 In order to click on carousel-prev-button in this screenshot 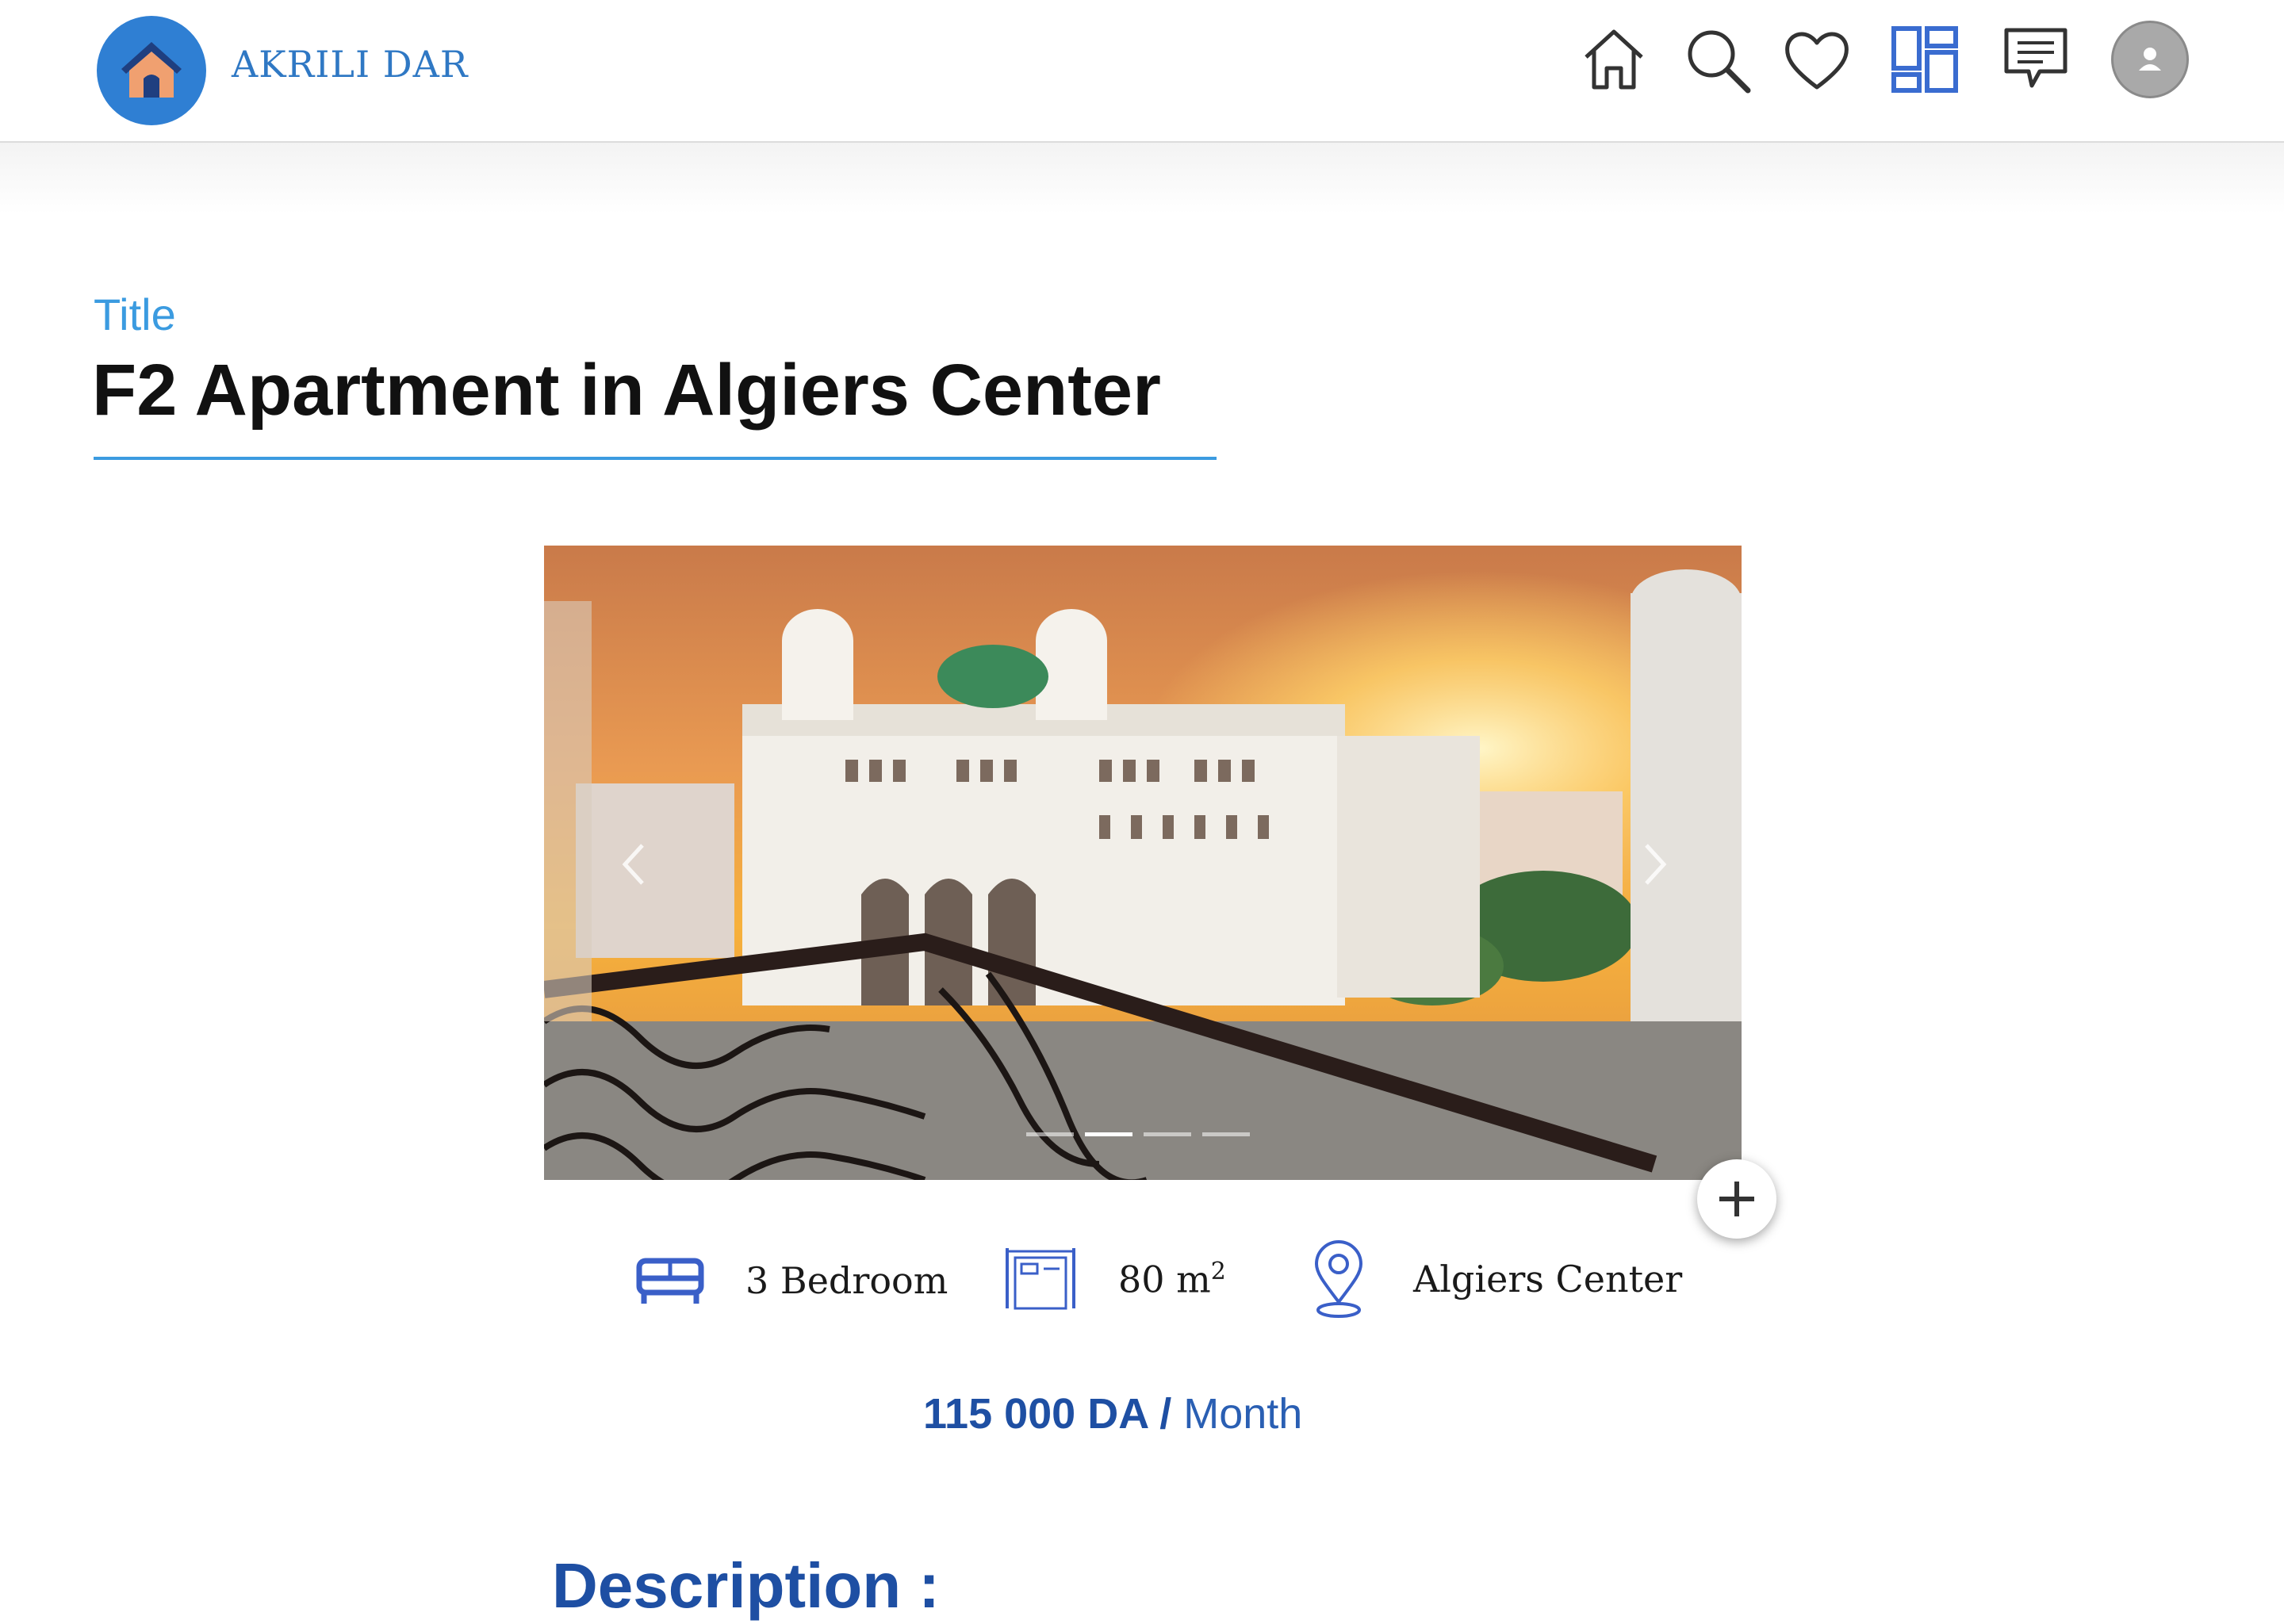, I will do `click(634, 864)`.